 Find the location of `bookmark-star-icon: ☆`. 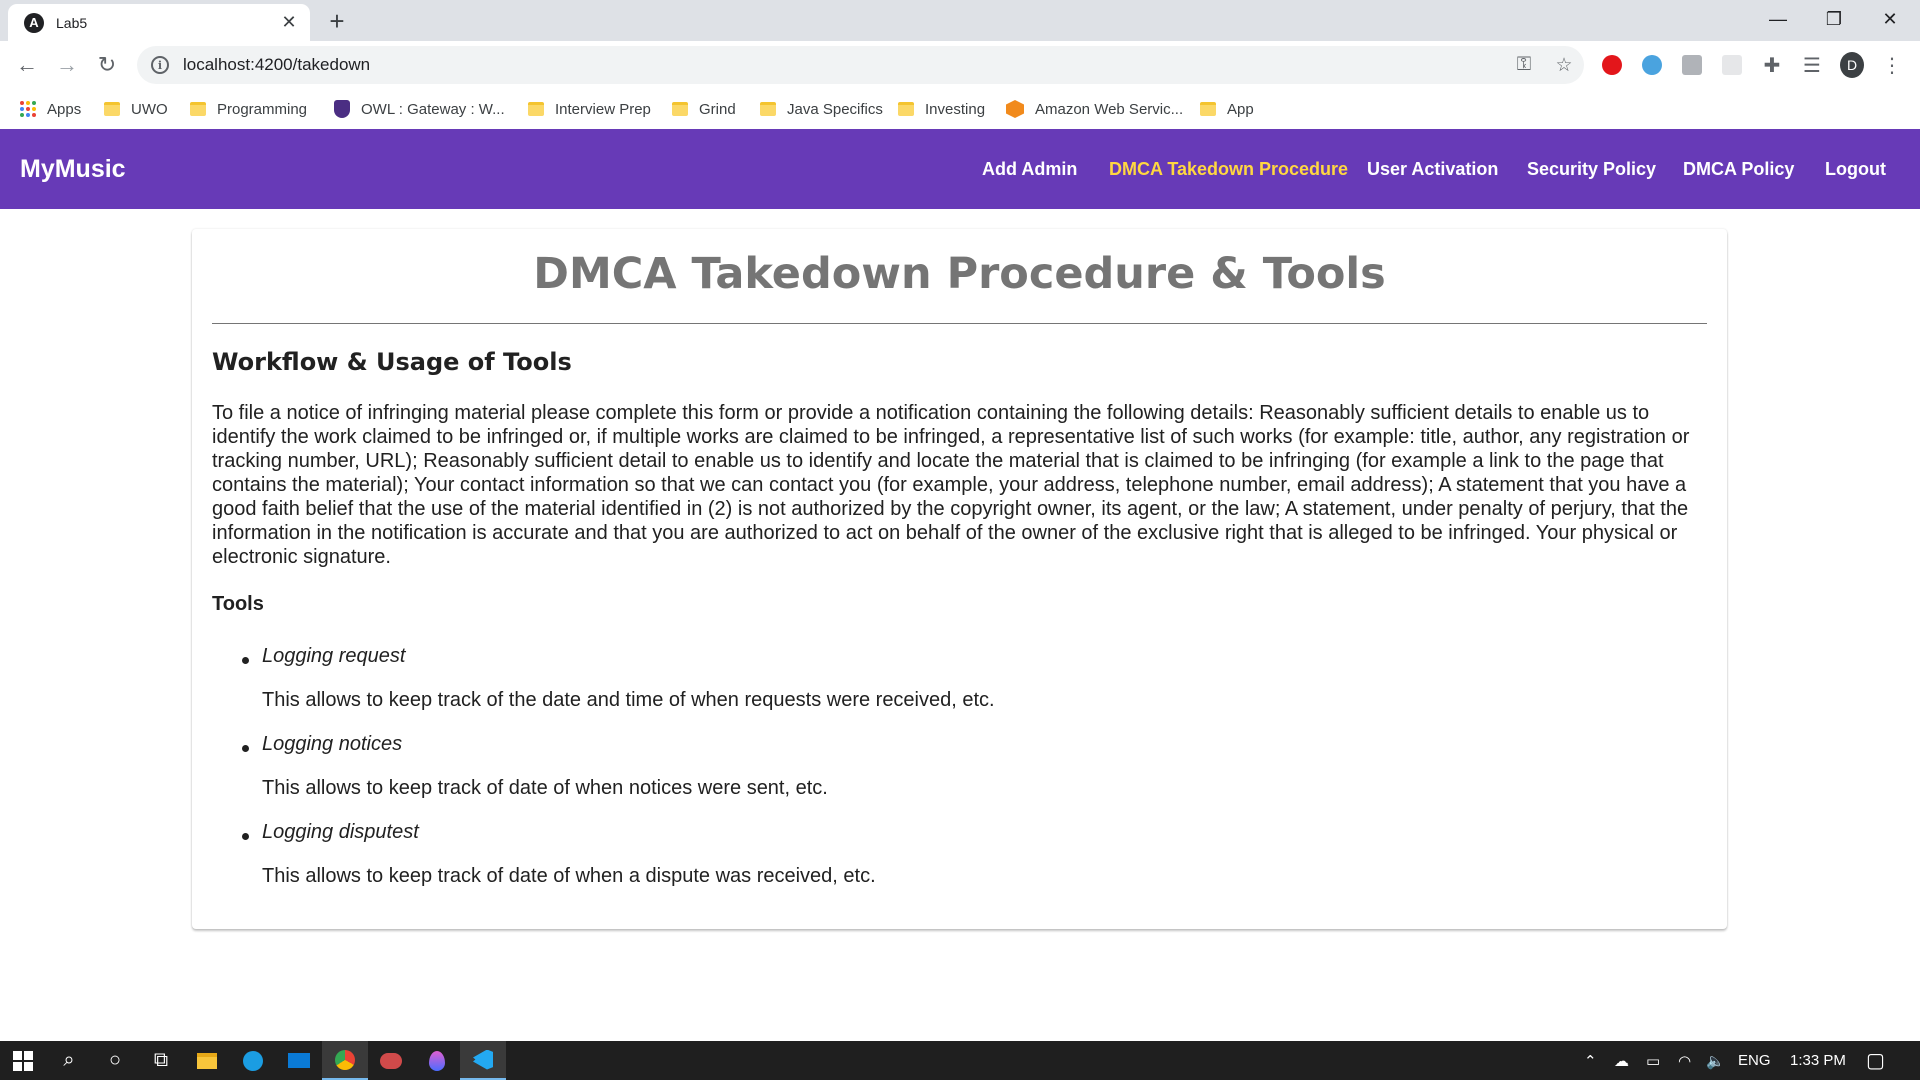

bookmark-star-icon: ☆ is located at coordinates (1564, 65).